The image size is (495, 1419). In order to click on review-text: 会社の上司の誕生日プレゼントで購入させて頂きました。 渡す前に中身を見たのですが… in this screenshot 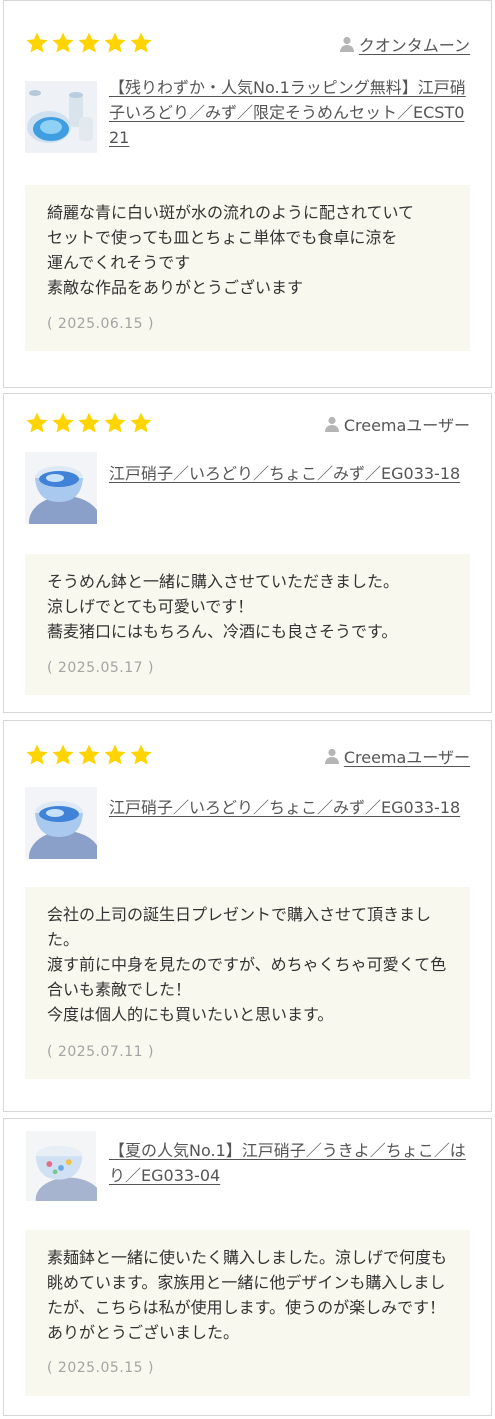, I will do `click(247, 964)`.